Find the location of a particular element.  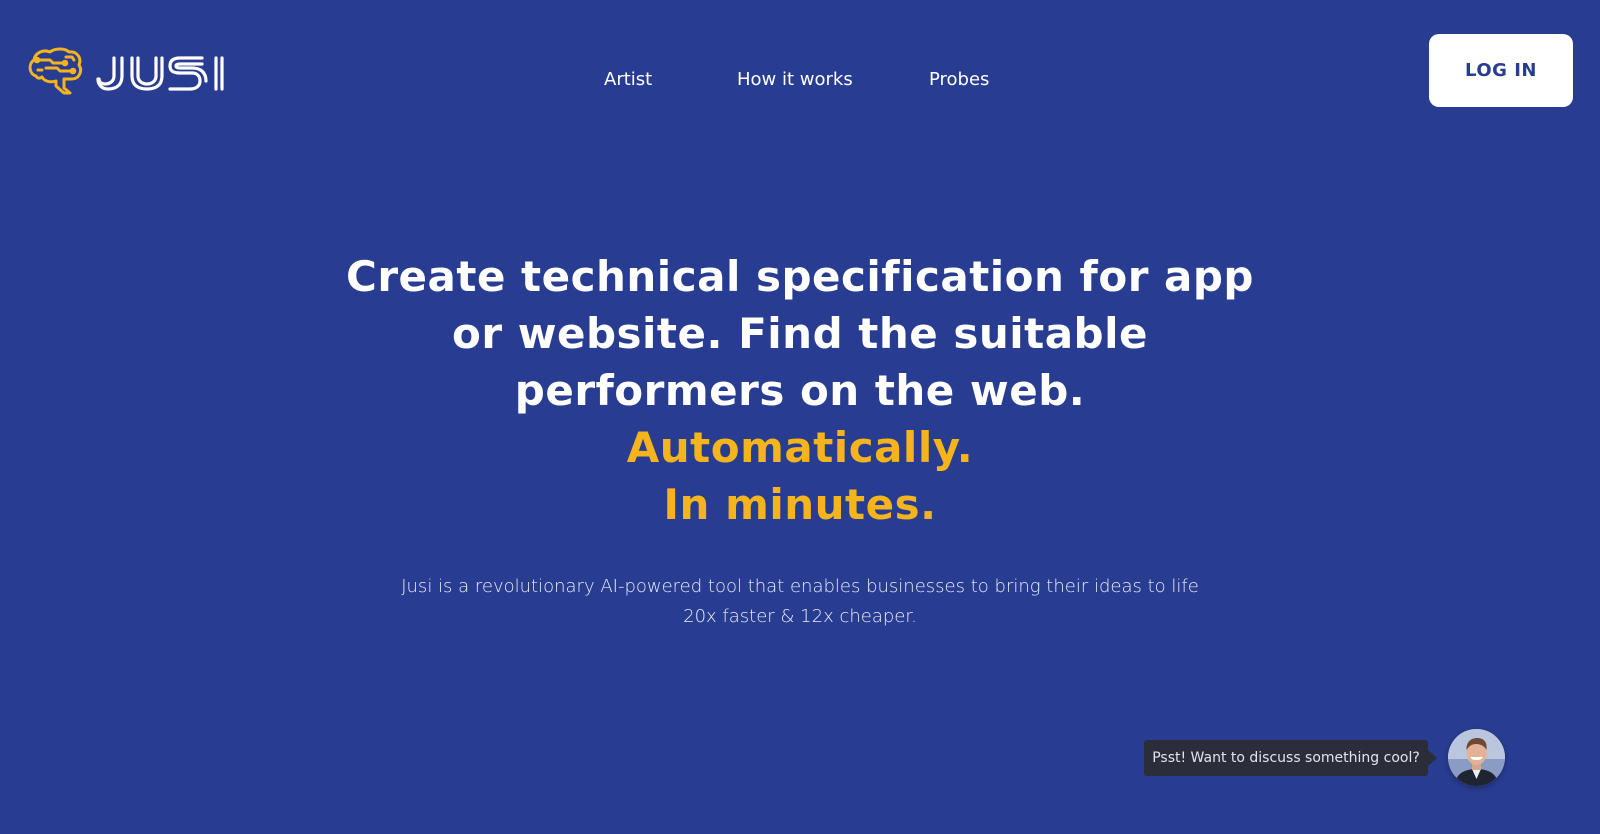

nav-link-probes: Probes is located at coordinates (959, 80).